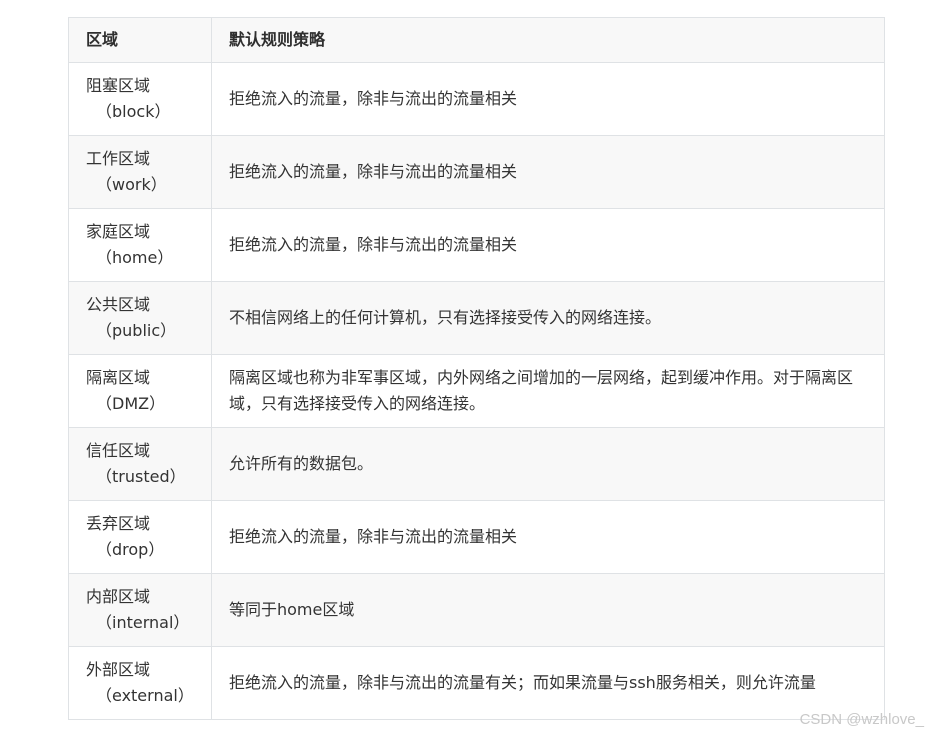 Image resolution: width=930 pixels, height=735 pixels. What do you see at coordinates (131, 184) in the screenshot?
I see `zone-name-en: （work）` at bounding box center [131, 184].